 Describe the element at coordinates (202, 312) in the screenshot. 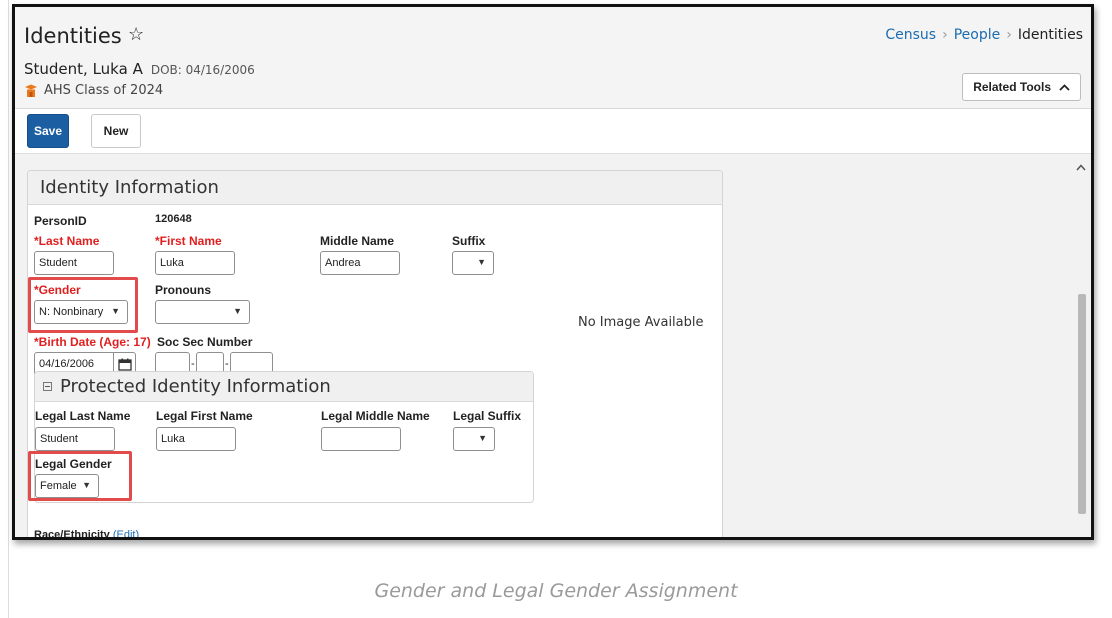

I see `pronouns-select: ▼` at that location.